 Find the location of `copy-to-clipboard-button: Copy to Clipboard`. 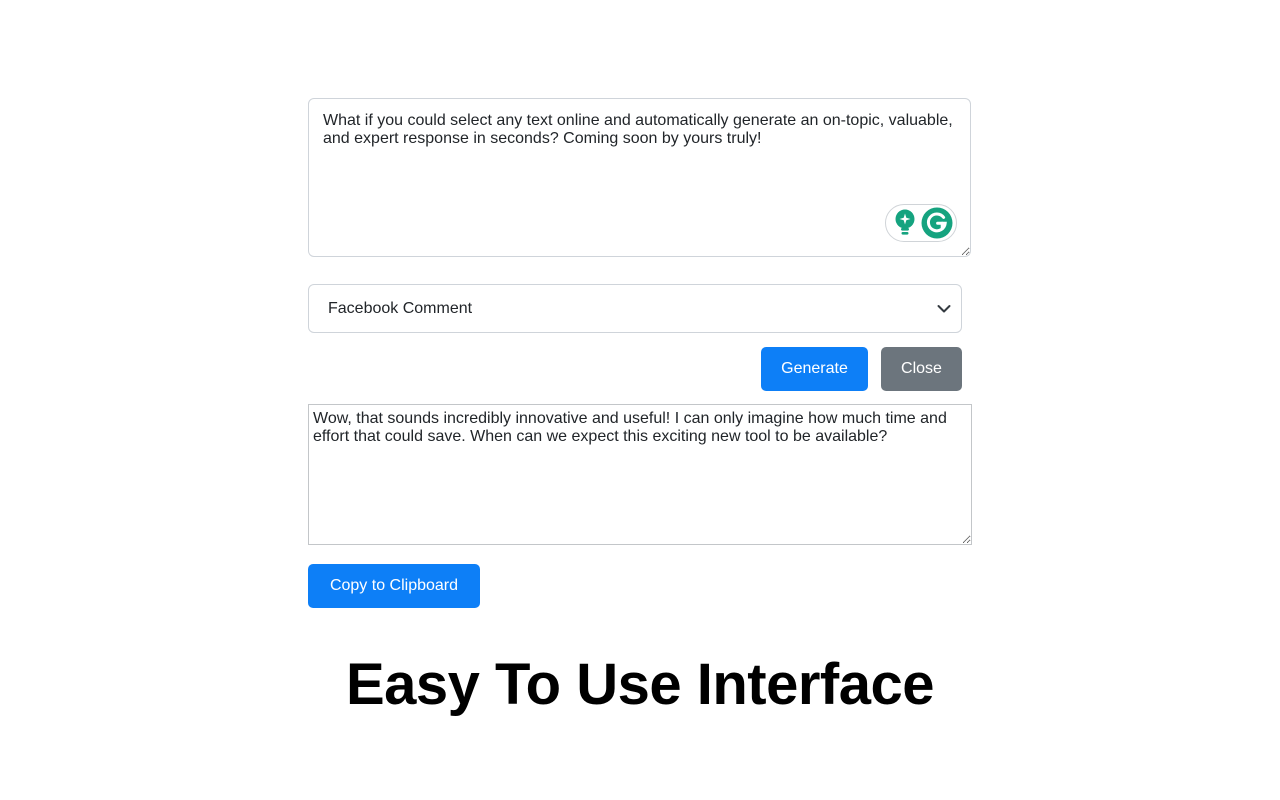

copy-to-clipboard-button: Copy to Clipboard is located at coordinates (394, 586).